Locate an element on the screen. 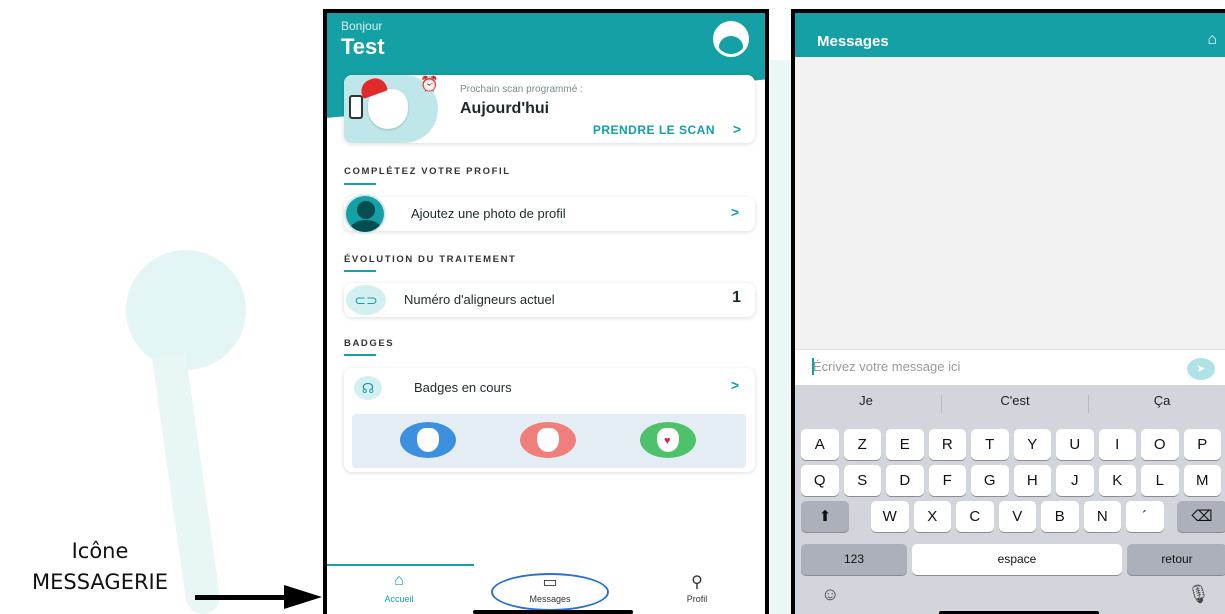 Image resolution: width=1225 pixels, height=614 pixels. key-x: X is located at coordinates (932, 516).